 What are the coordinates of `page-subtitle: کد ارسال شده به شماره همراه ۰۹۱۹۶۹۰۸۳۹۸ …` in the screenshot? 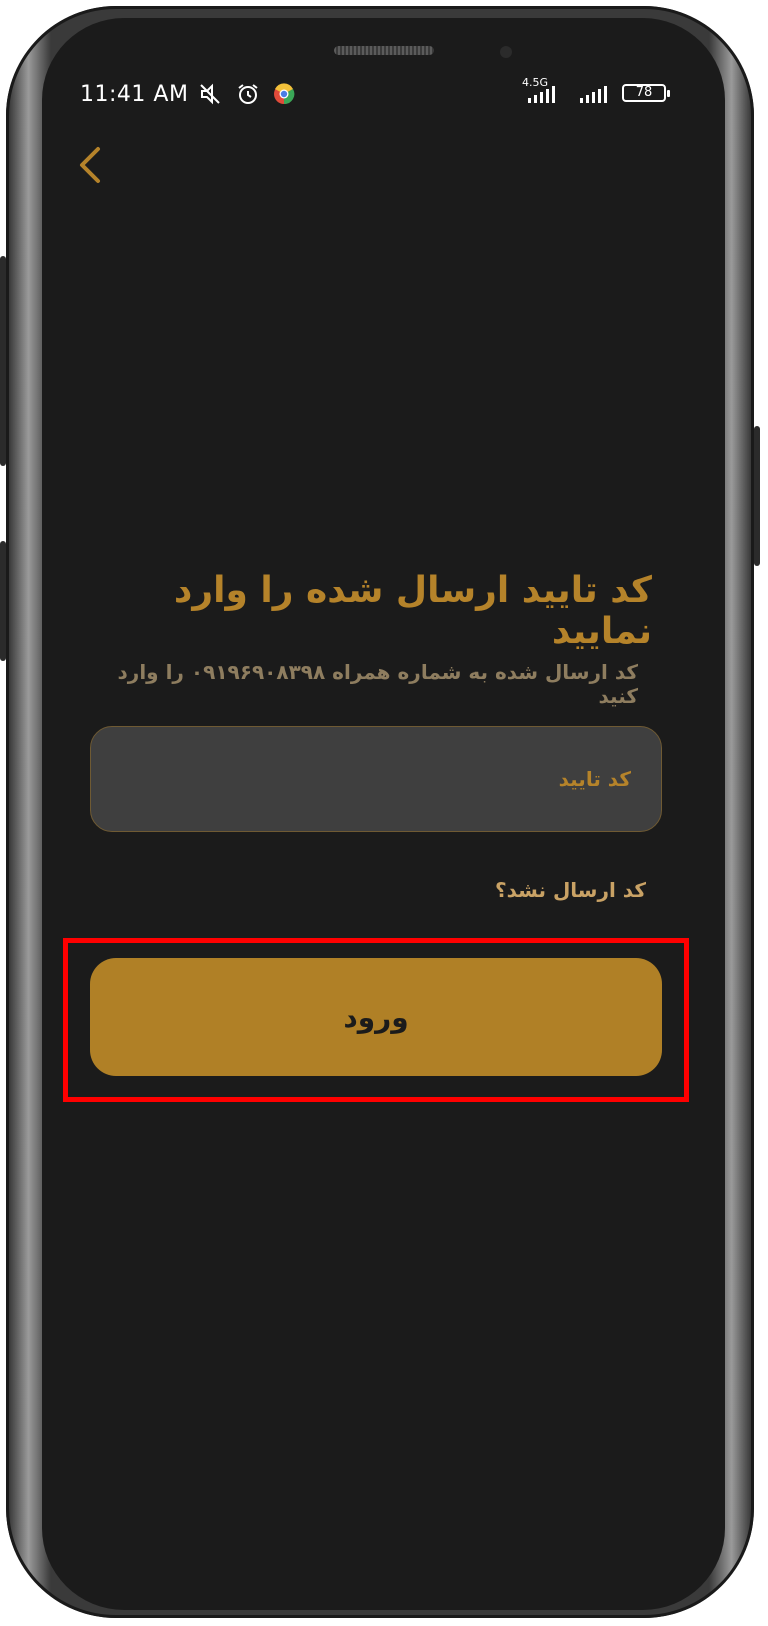 It's located at (377, 684).